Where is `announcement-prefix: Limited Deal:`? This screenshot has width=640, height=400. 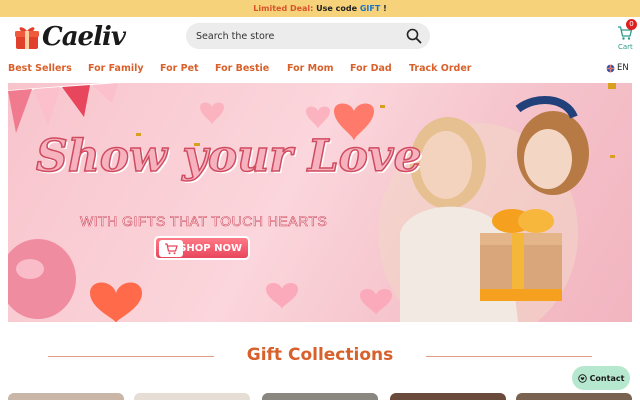 announcement-prefix: Limited Deal: is located at coordinates (283, 8).